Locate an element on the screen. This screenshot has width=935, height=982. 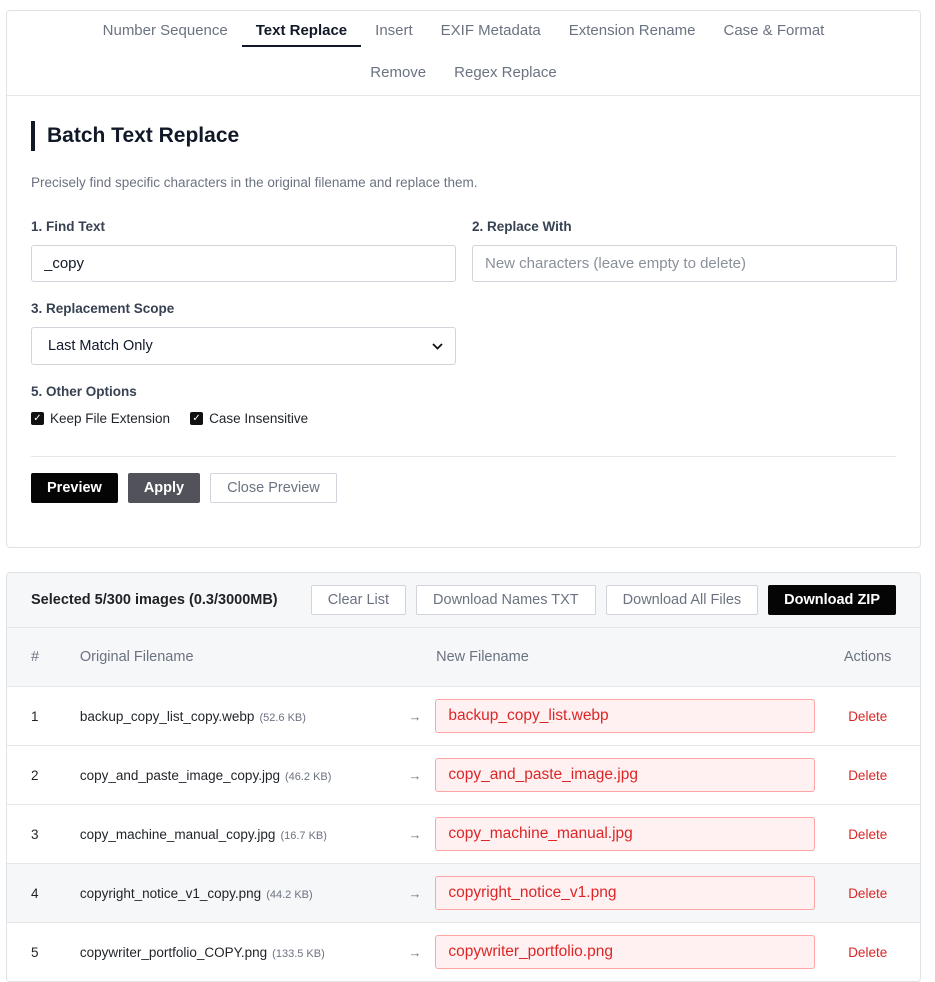
download-zip-button: Download ZIP is located at coordinates (832, 600).